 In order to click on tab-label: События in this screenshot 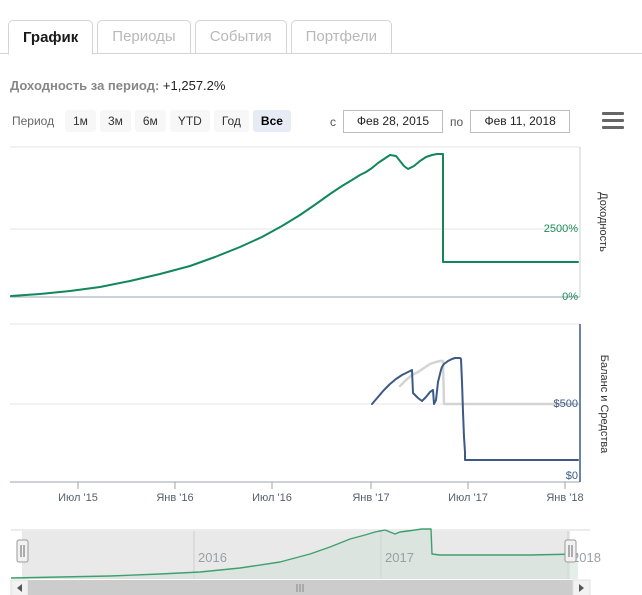, I will do `click(240, 36)`.